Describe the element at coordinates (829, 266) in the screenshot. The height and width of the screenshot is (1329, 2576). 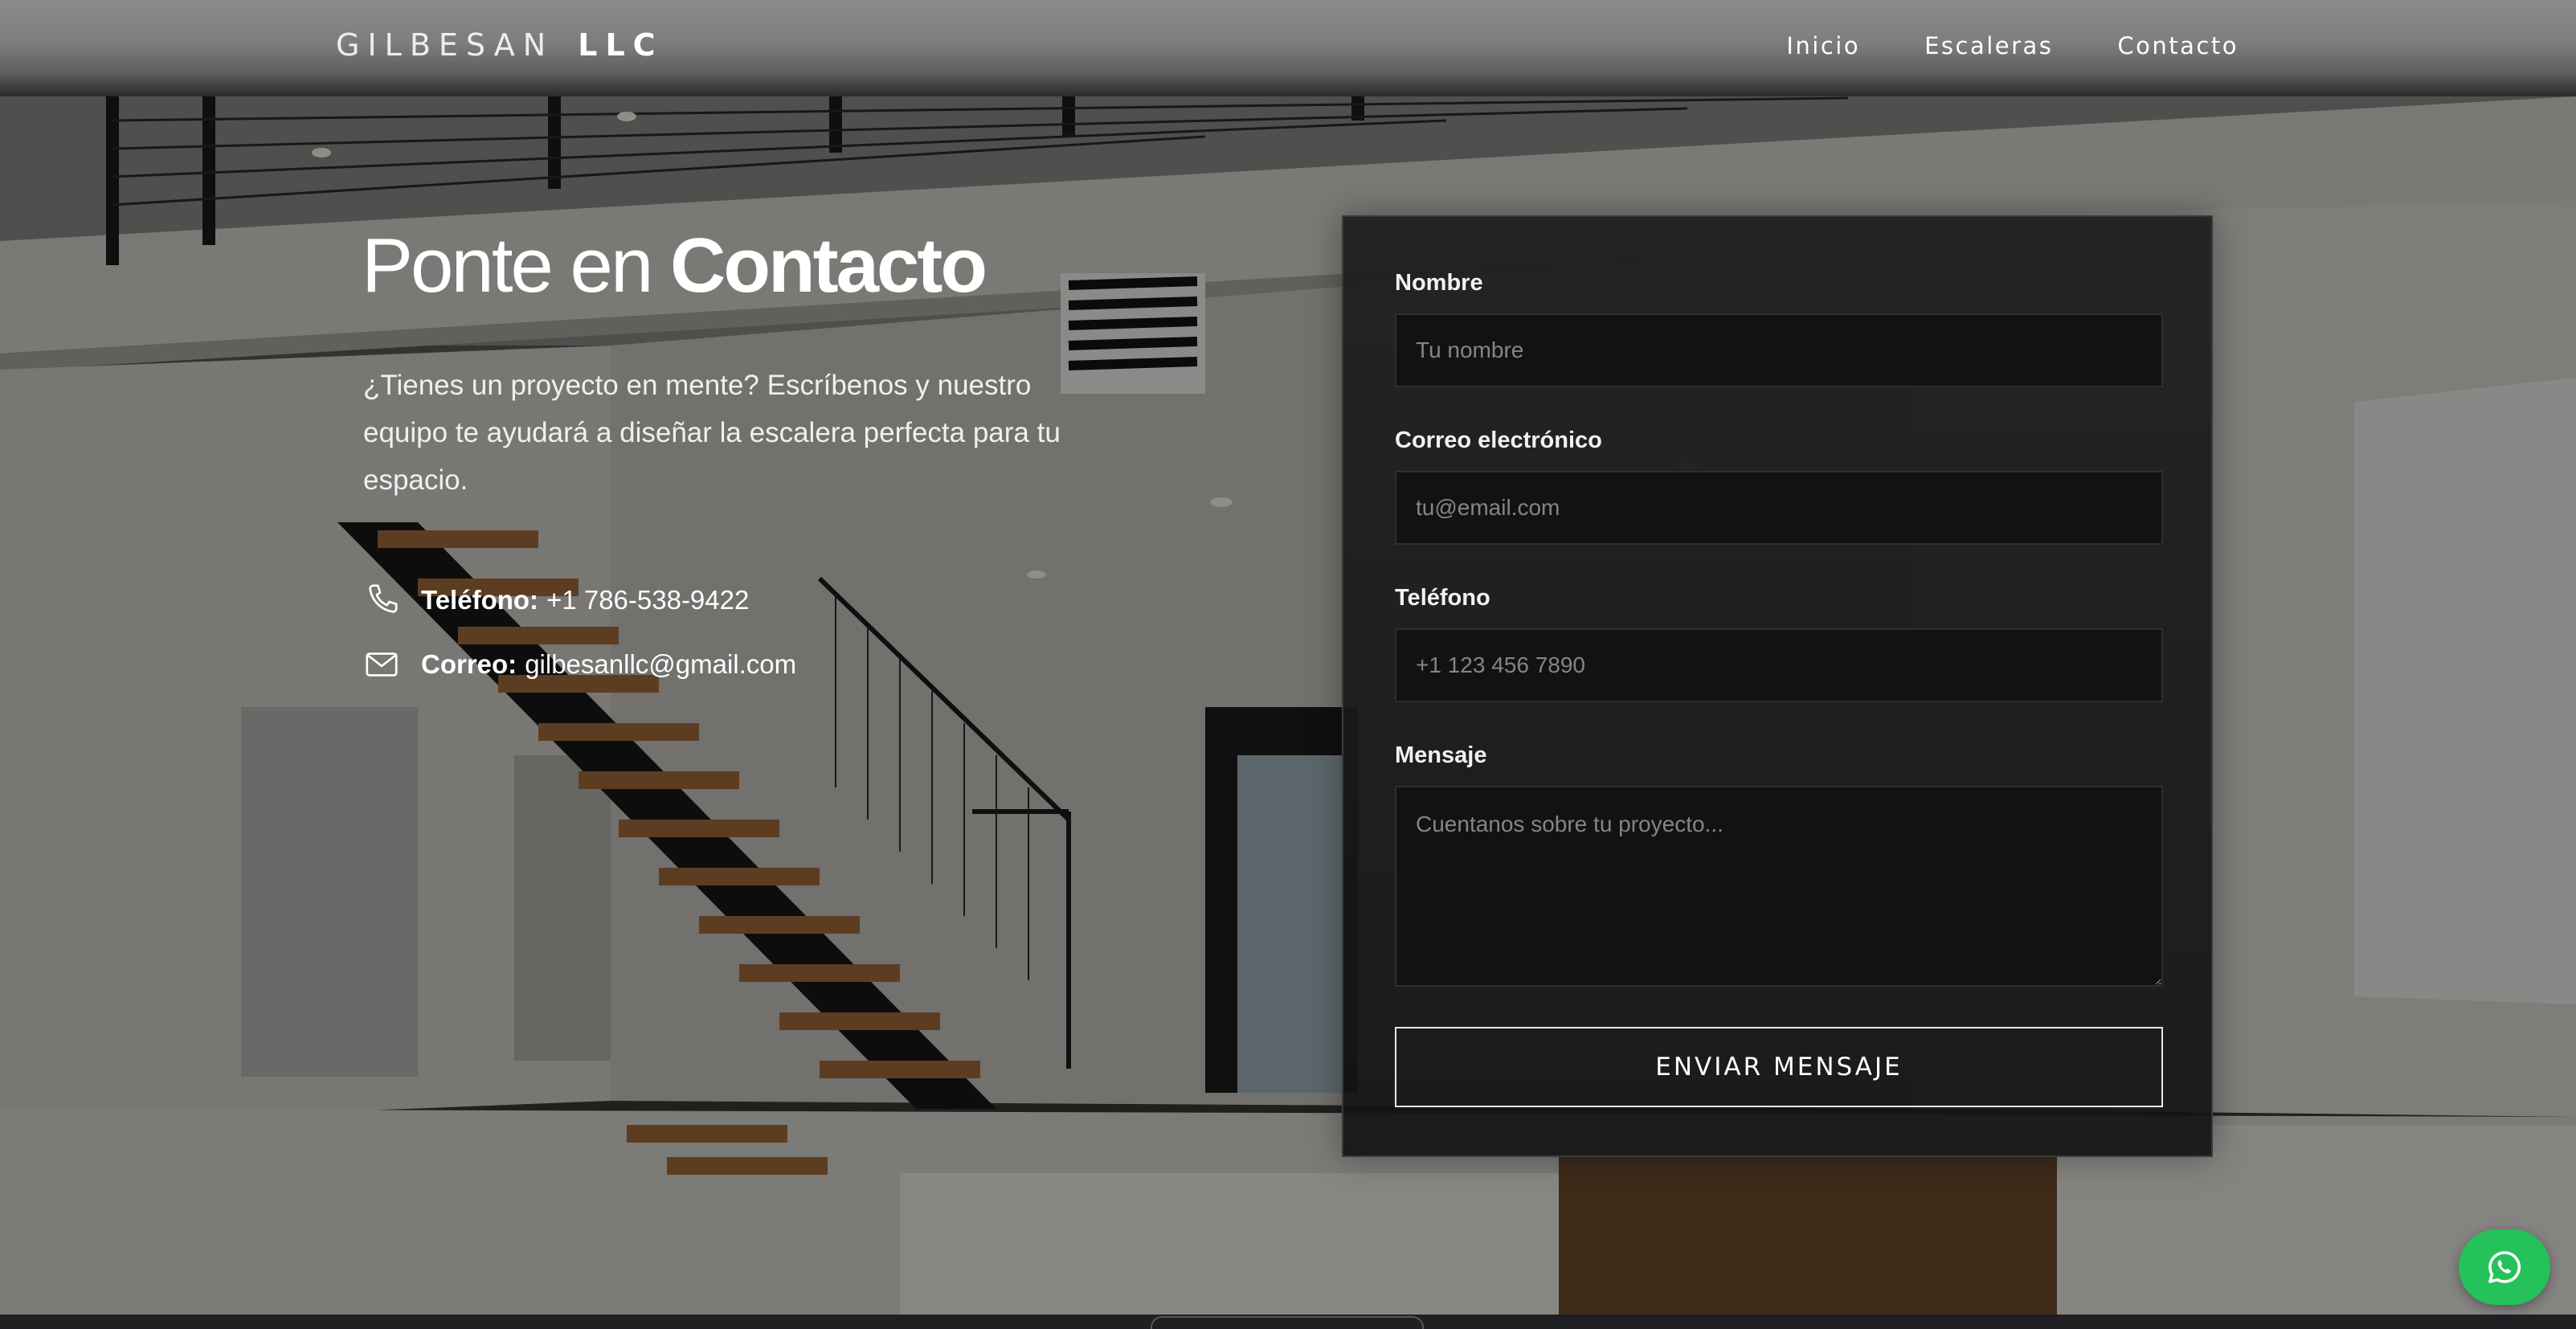
I see `page-title-bold: Contacto` at that location.